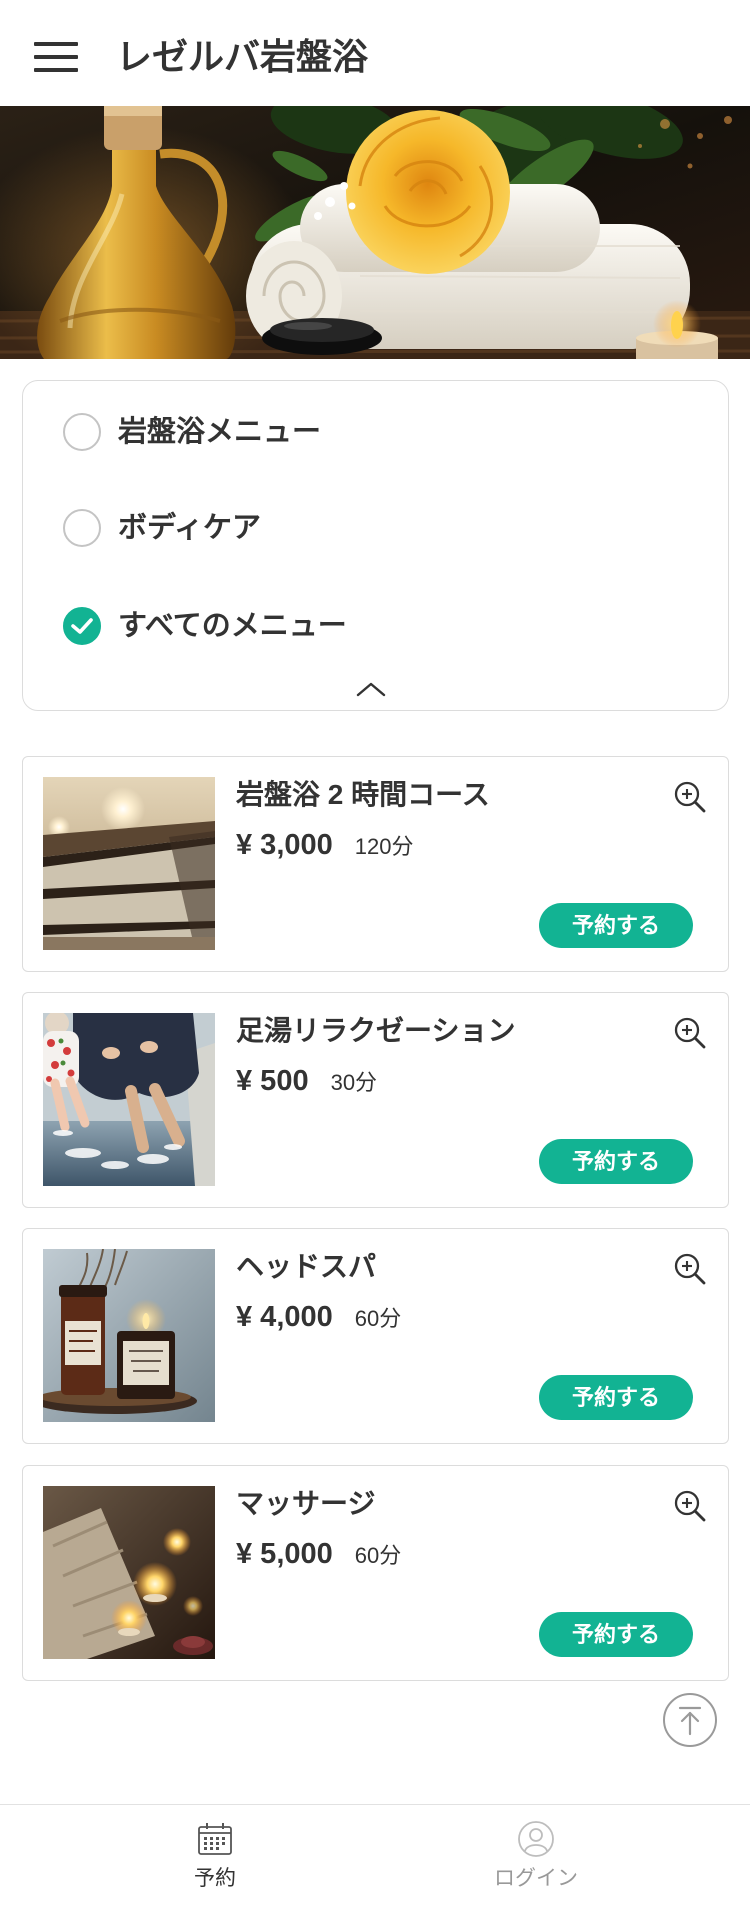 This screenshot has width=750, height=1909. I want to click on price-row: ¥ 3,000 120分, so click(324, 845).